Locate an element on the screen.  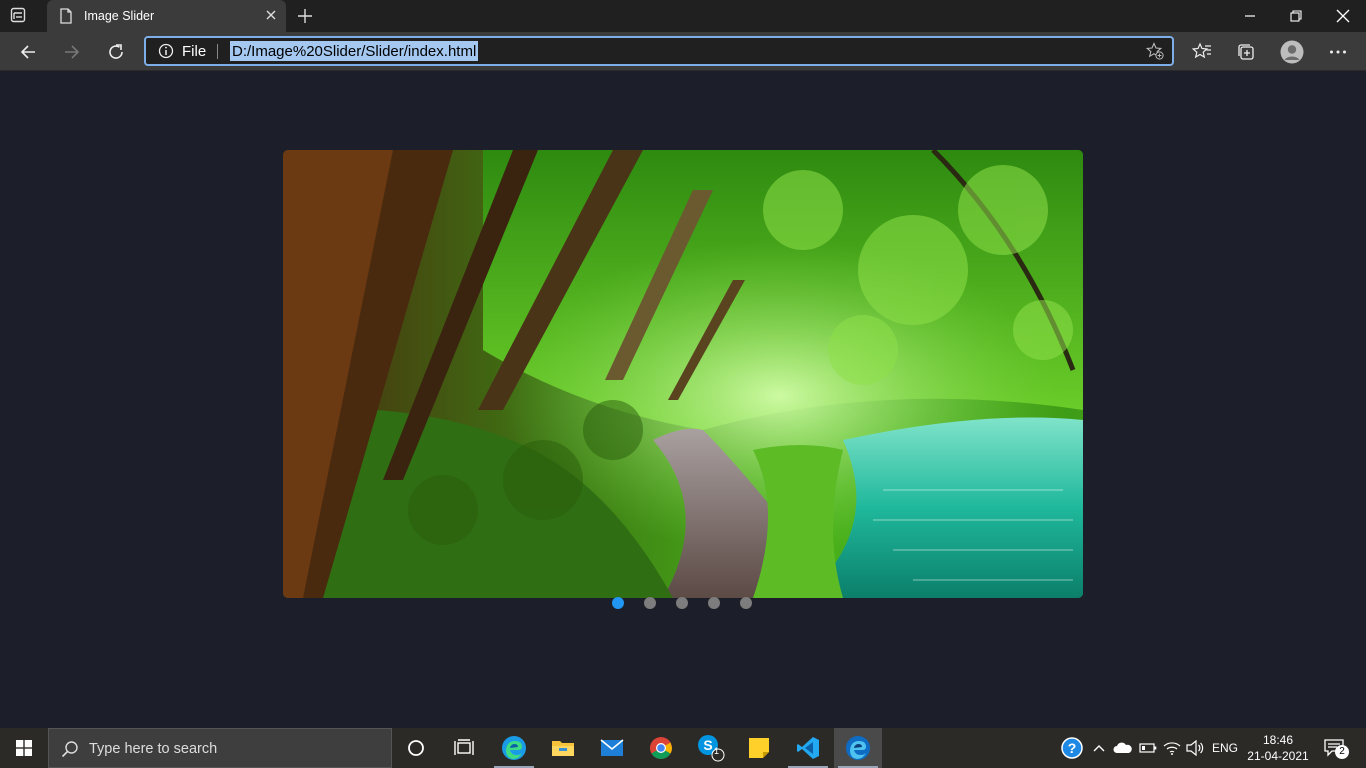
new-tab-icon is located at coordinates (305, 18).